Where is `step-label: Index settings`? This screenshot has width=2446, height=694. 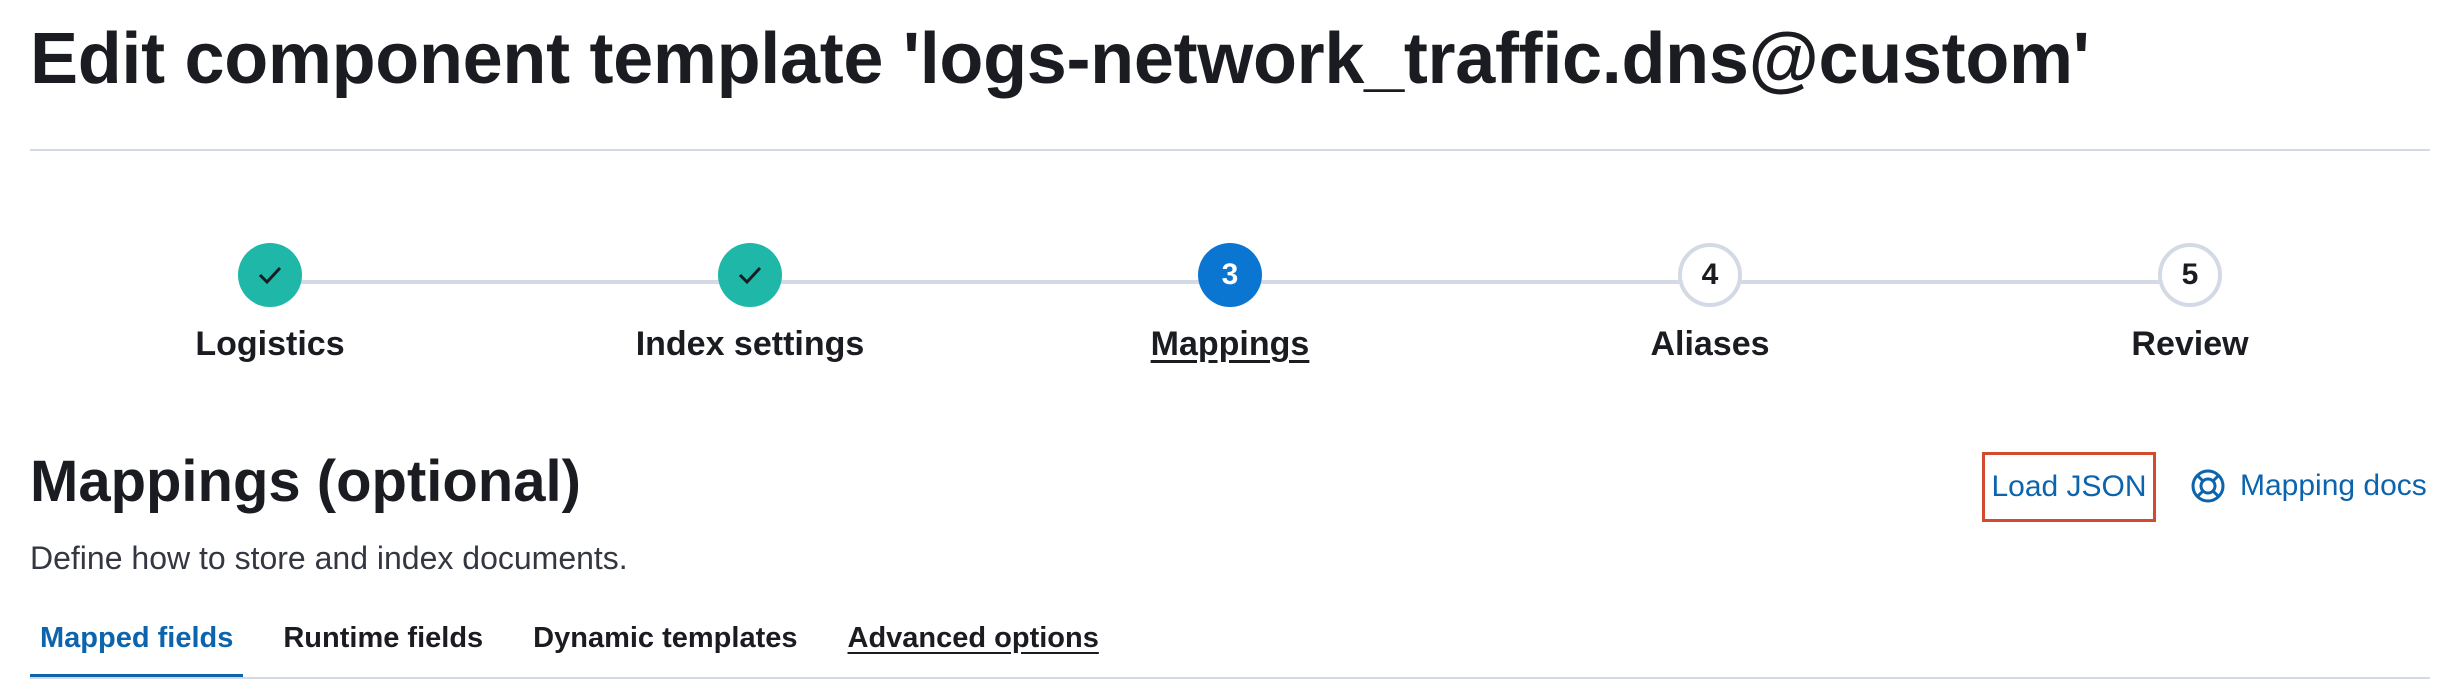 step-label: Index settings is located at coordinates (750, 344).